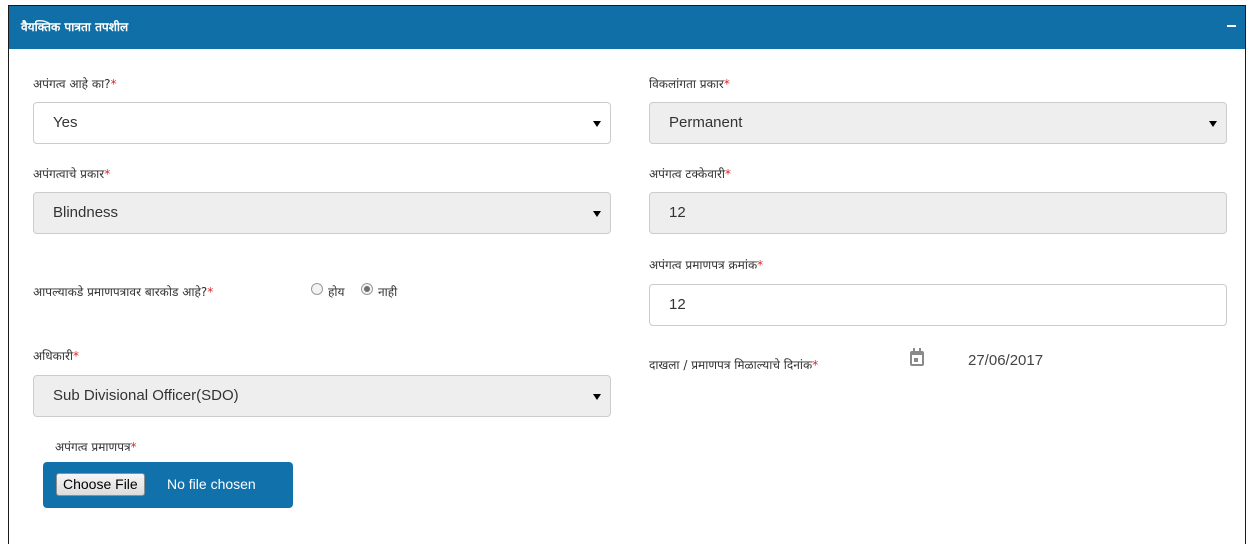  I want to click on disability-select-value: Yes, so click(65, 122).